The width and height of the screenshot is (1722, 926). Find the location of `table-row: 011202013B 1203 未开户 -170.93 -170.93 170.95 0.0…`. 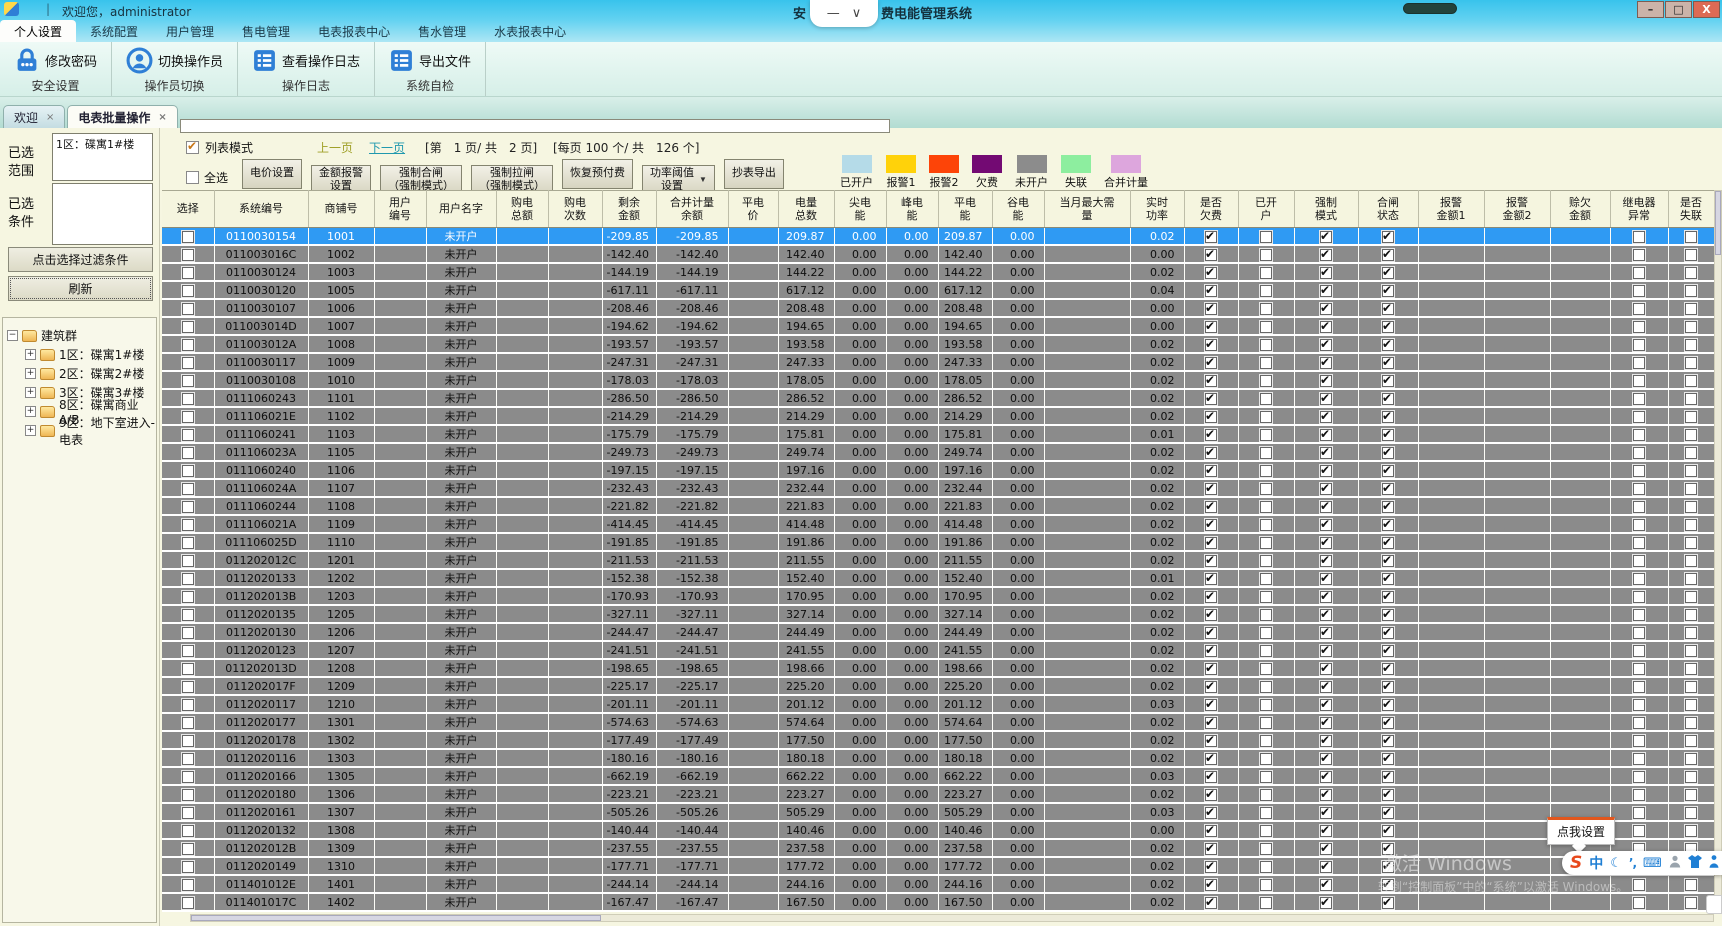

table-row: 011202013B 1203 未开户 -170.93 -170.93 170.95 0.0… is located at coordinates (938, 596).